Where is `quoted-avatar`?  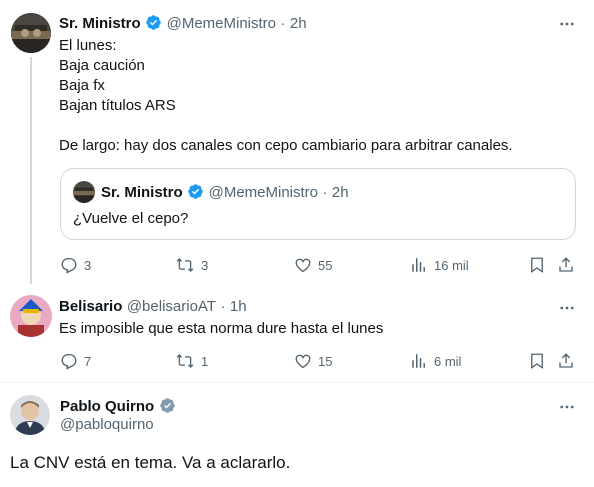
quoted-avatar is located at coordinates (84, 192).